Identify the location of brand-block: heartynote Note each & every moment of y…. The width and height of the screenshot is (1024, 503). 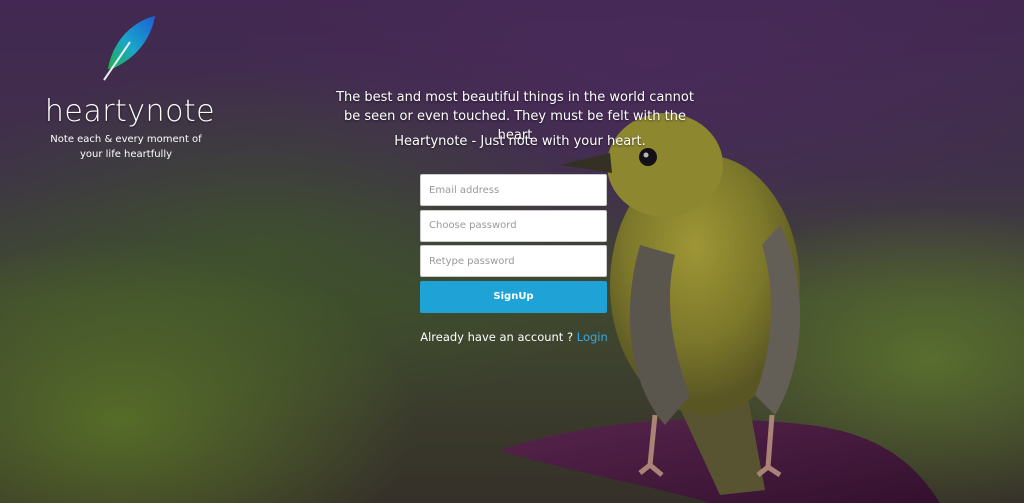
(130, 88).